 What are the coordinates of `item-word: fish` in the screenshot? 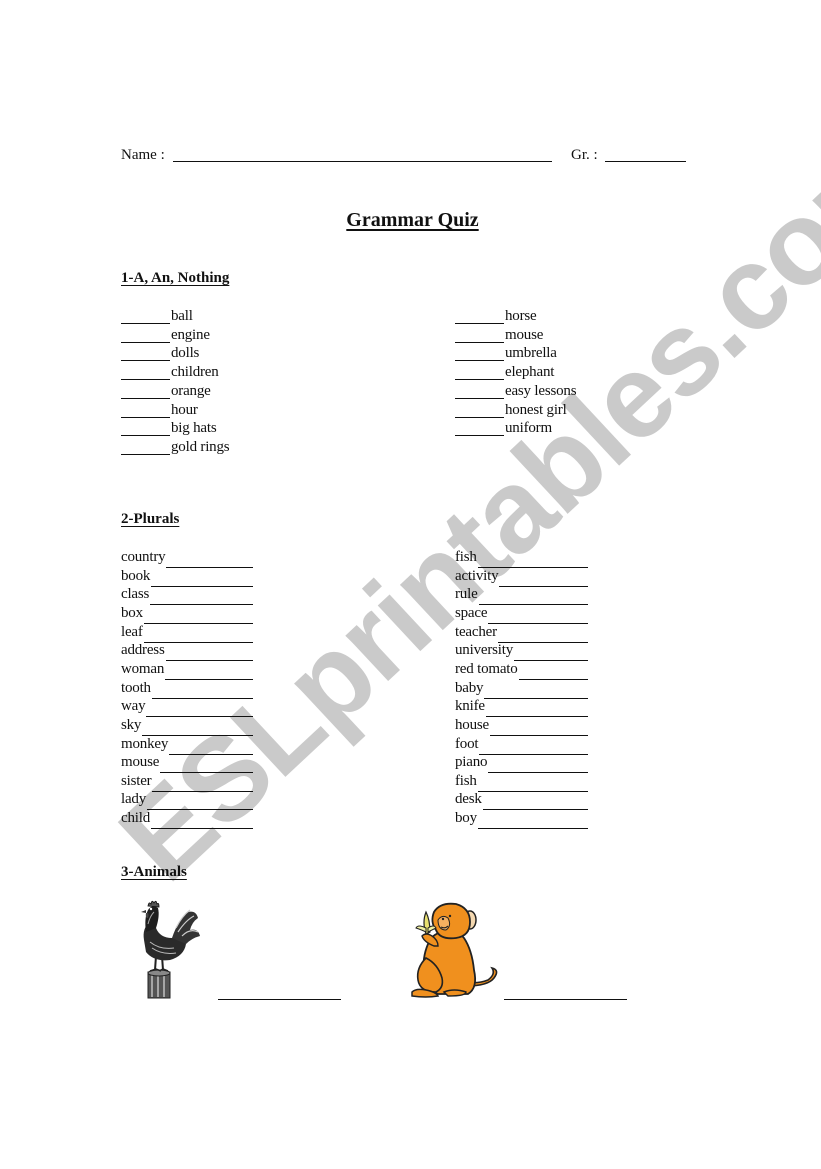 It's located at (466, 780).